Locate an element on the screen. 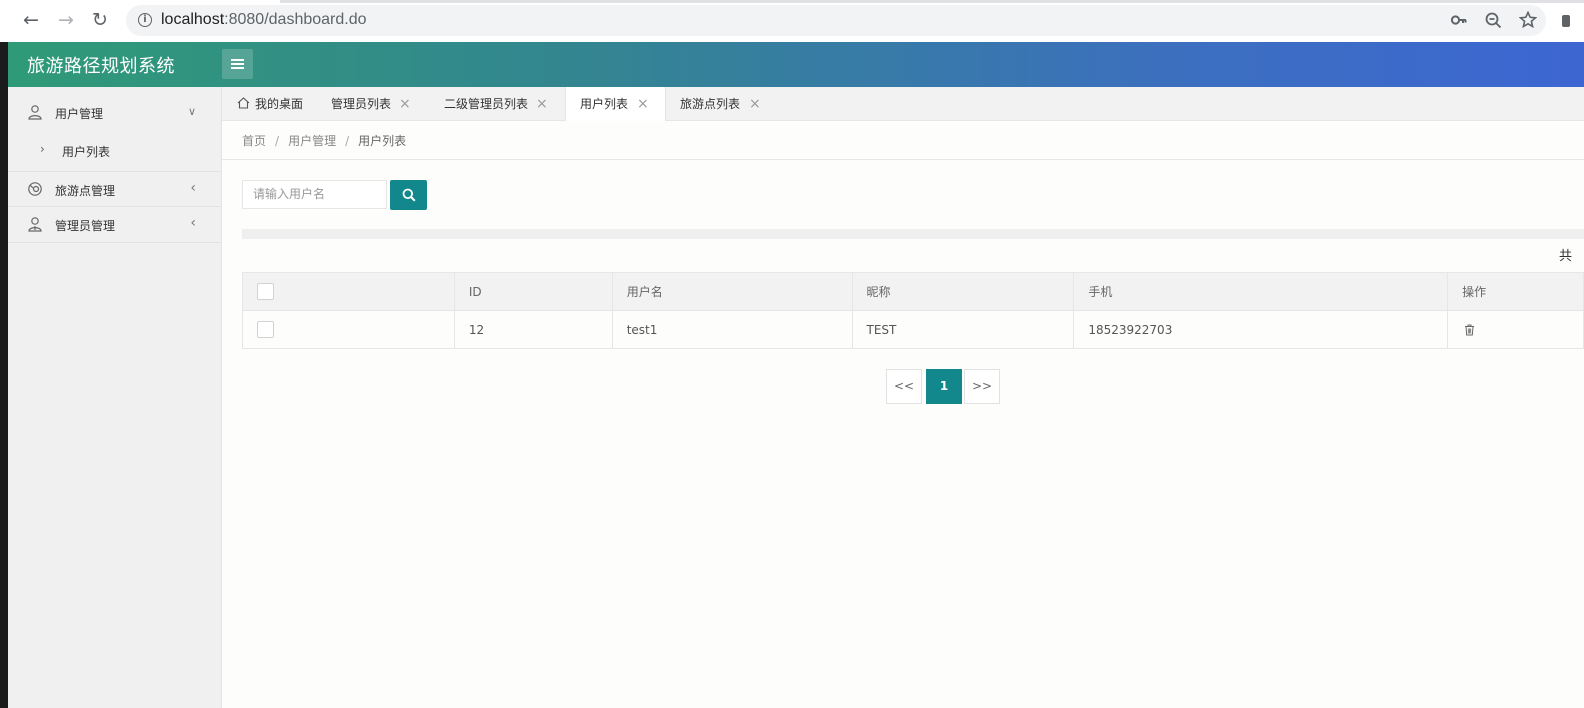 The height and width of the screenshot is (708, 1584). site-info-icon: i is located at coordinates (145, 20).